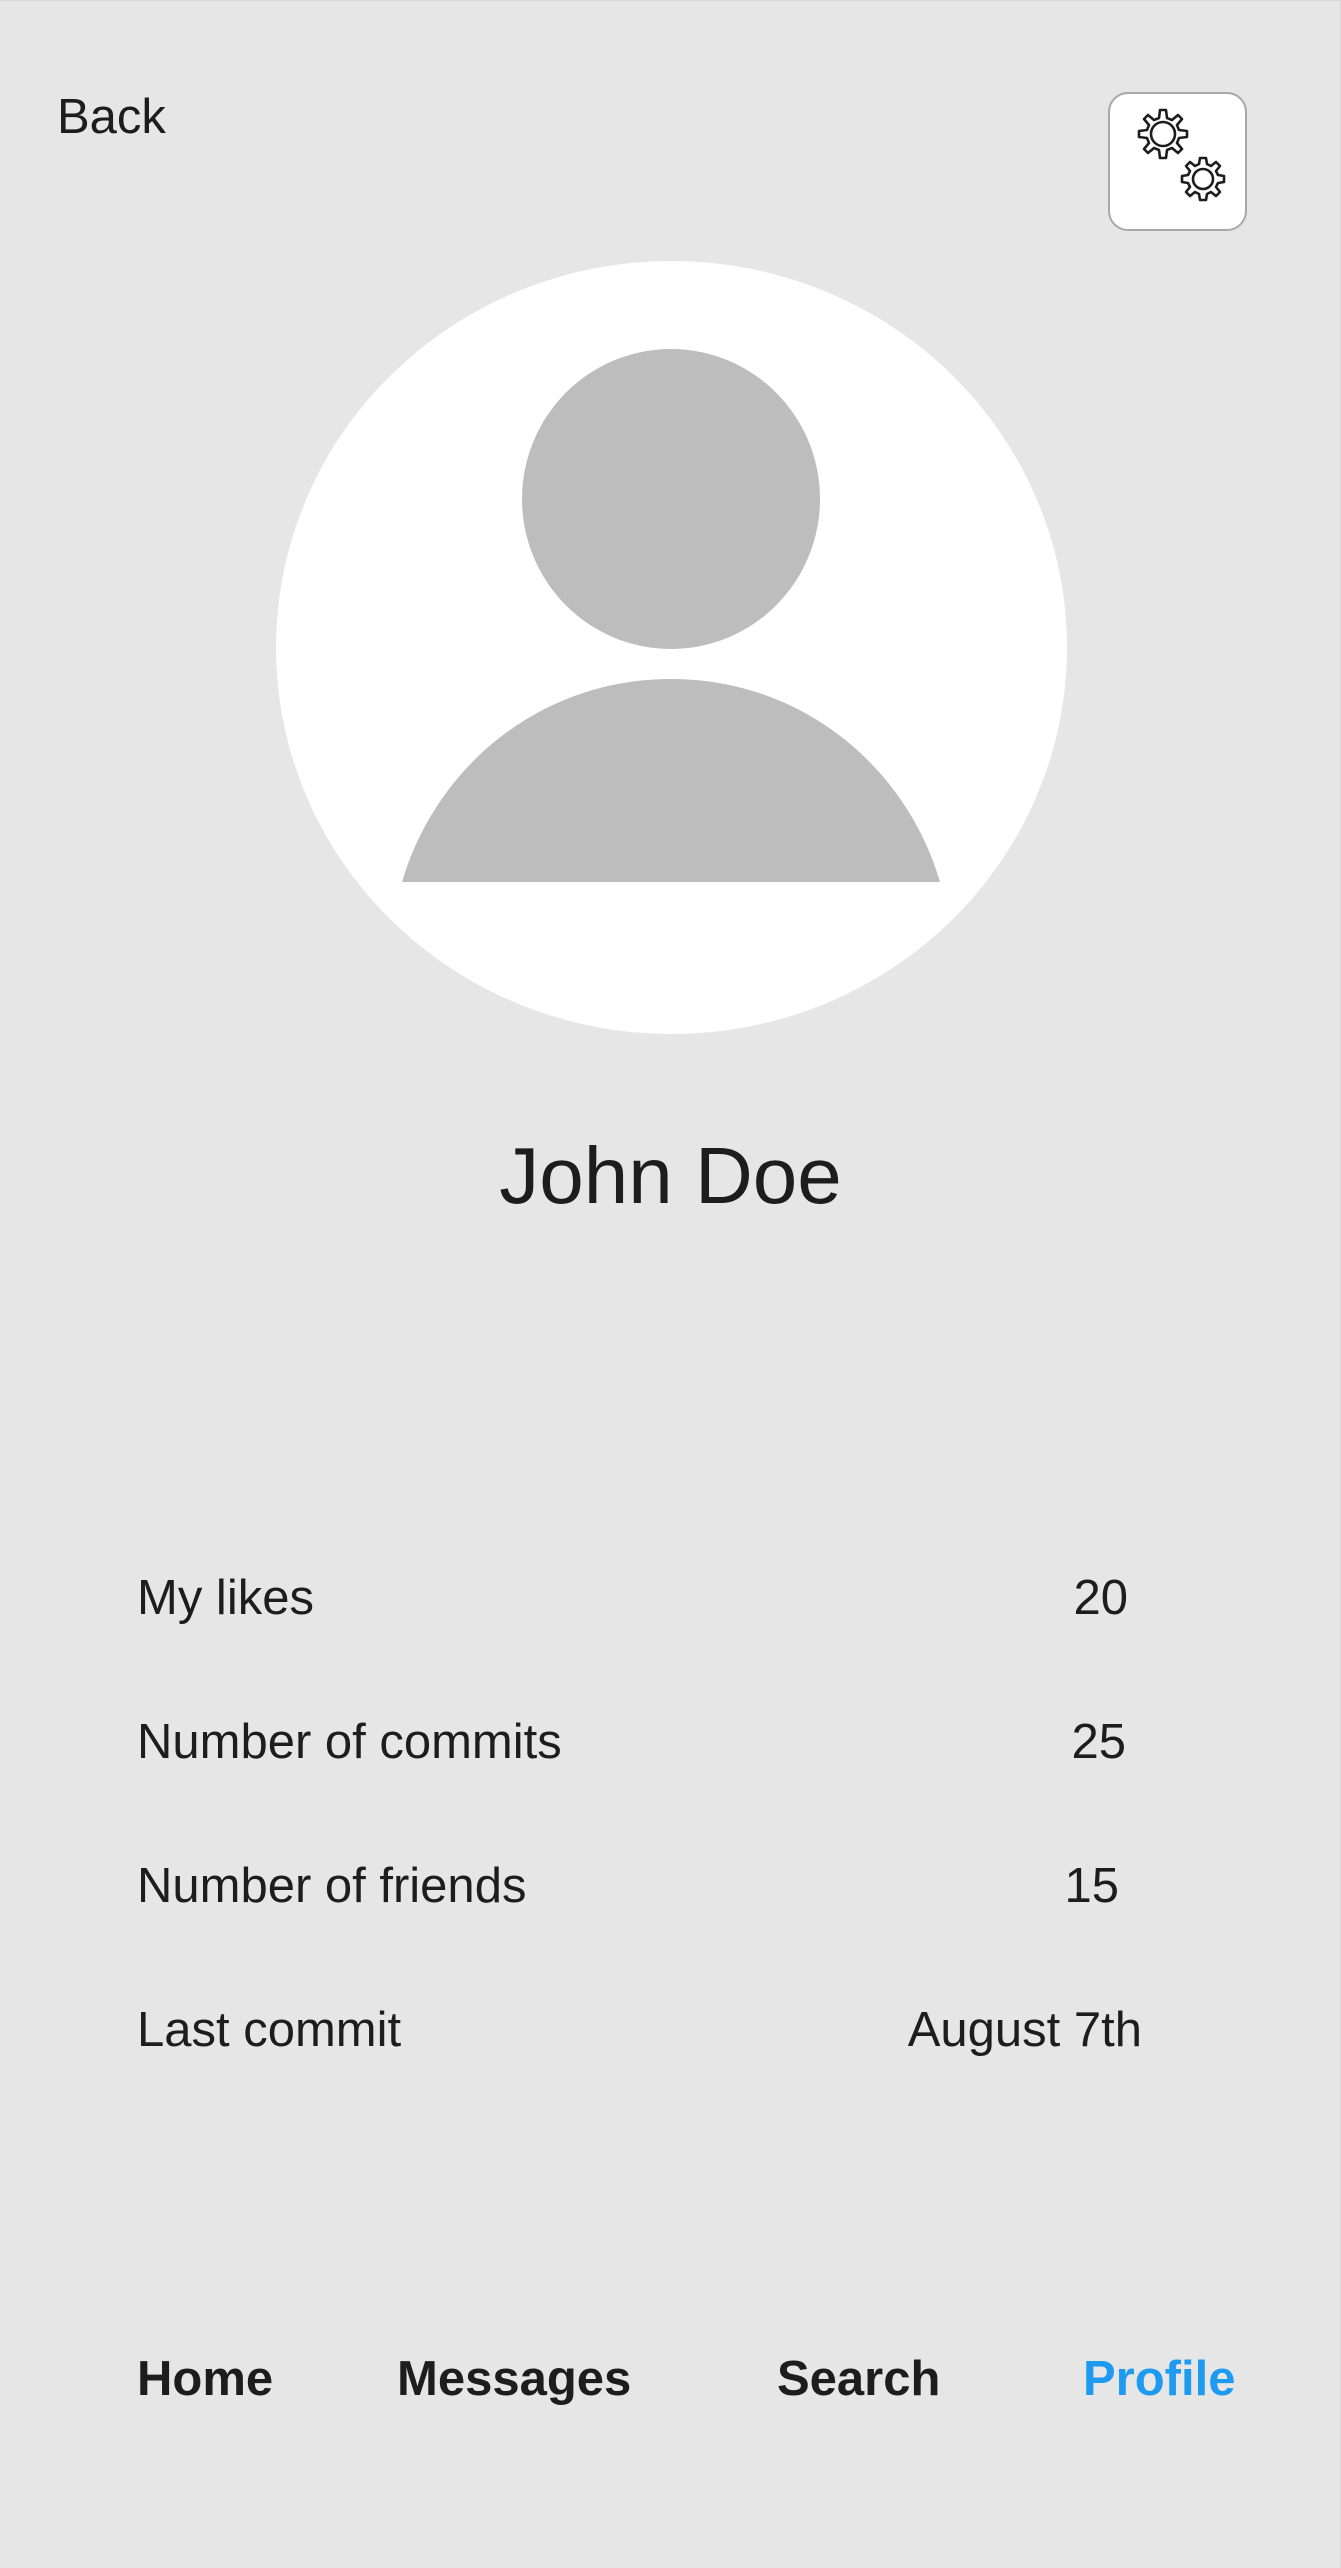  I want to click on stat-row-commits: Number of commits 25, so click(637, 1744).